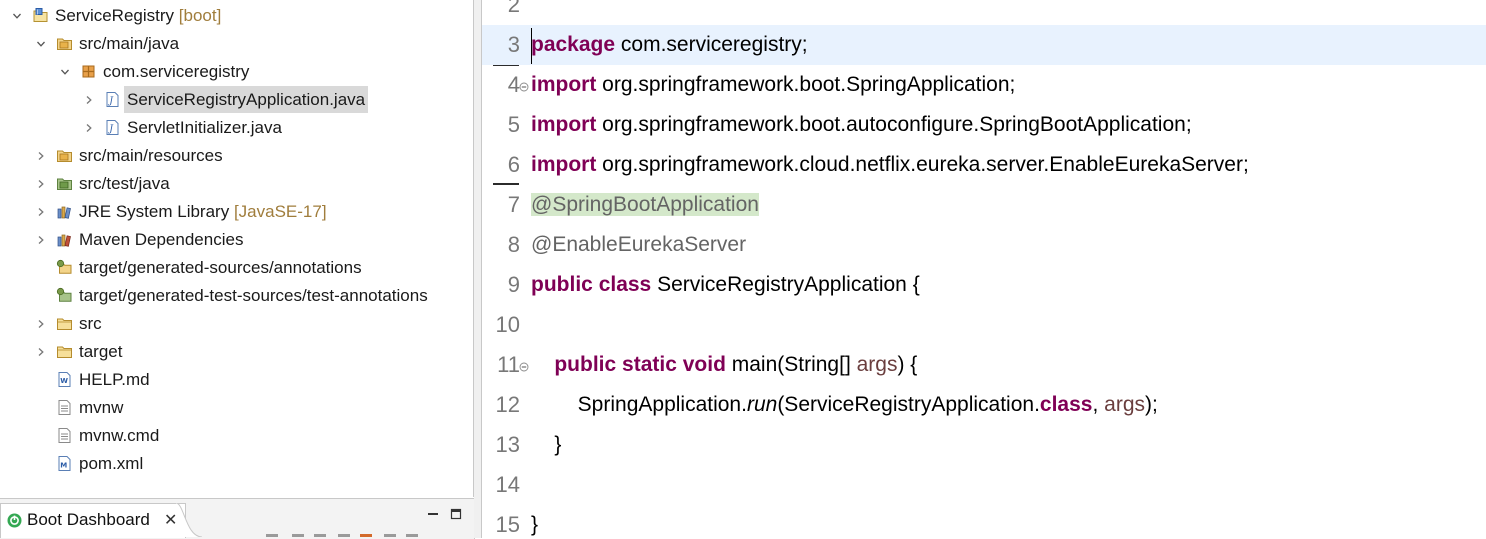 The height and width of the screenshot is (539, 1486). I want to click on line-number: 3, so click(513, 44).